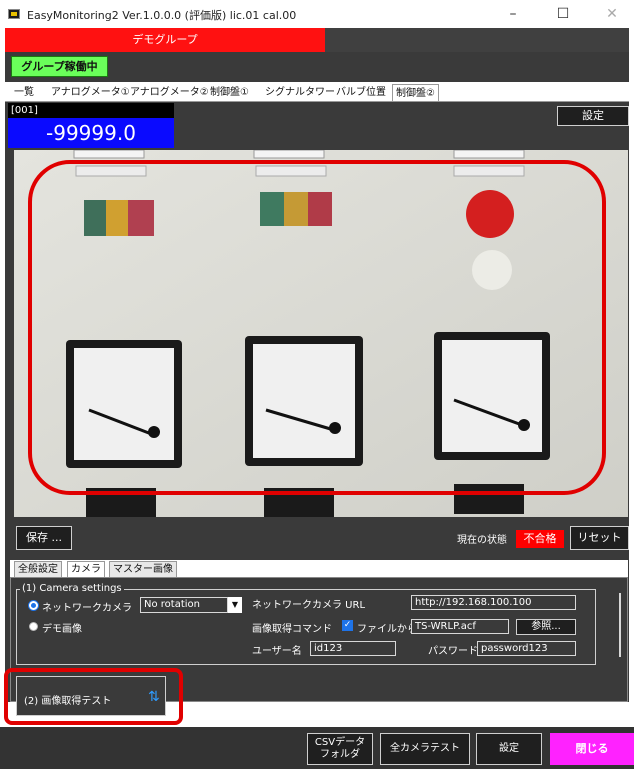 The image size is (634, 769). I want to click on close-button: 閉じる, so click(592, 749).